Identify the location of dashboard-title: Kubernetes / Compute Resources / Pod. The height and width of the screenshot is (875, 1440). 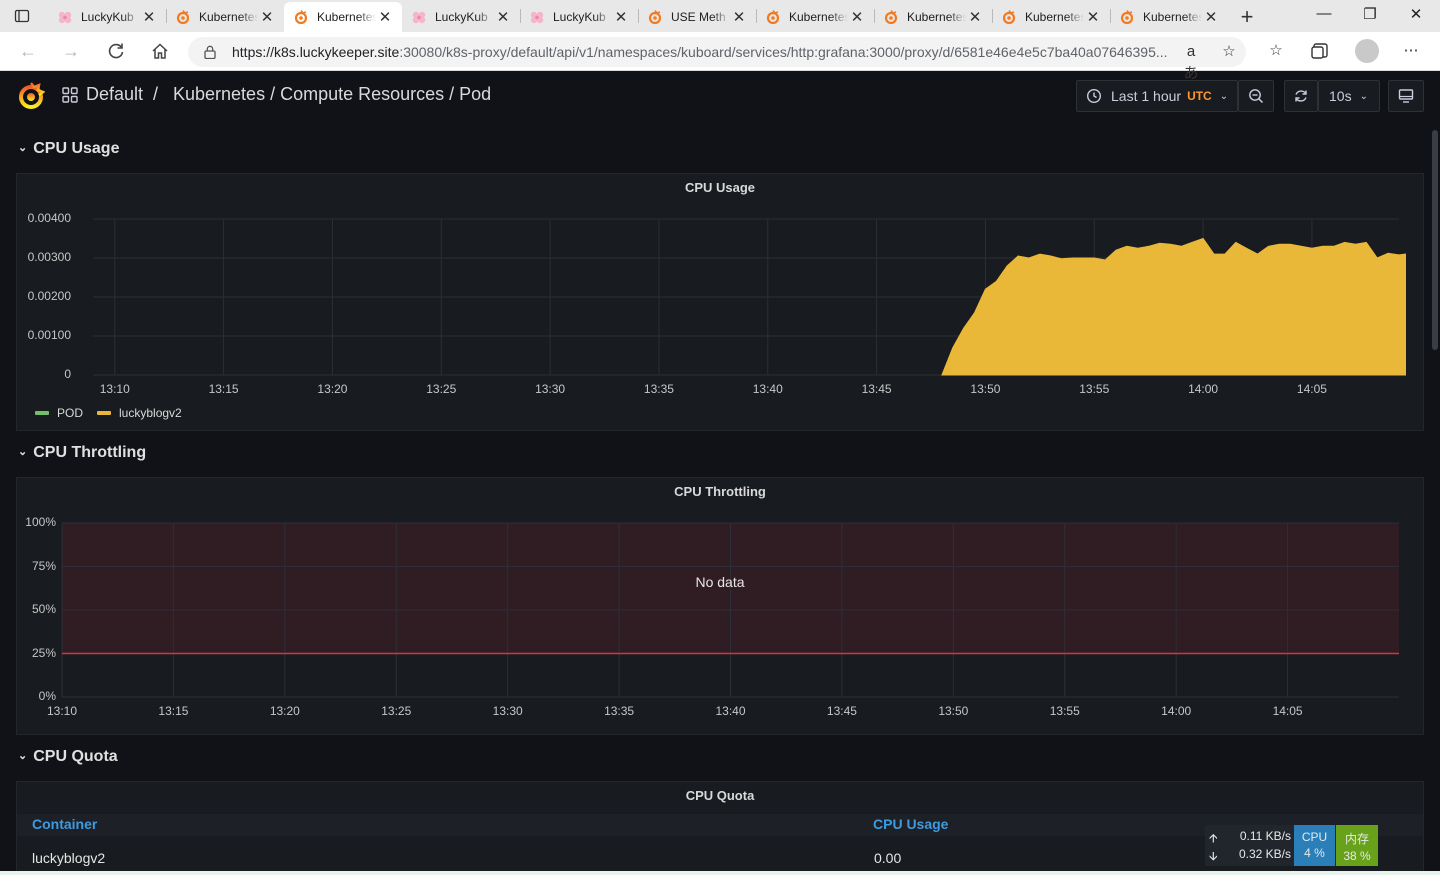
(332, 94).